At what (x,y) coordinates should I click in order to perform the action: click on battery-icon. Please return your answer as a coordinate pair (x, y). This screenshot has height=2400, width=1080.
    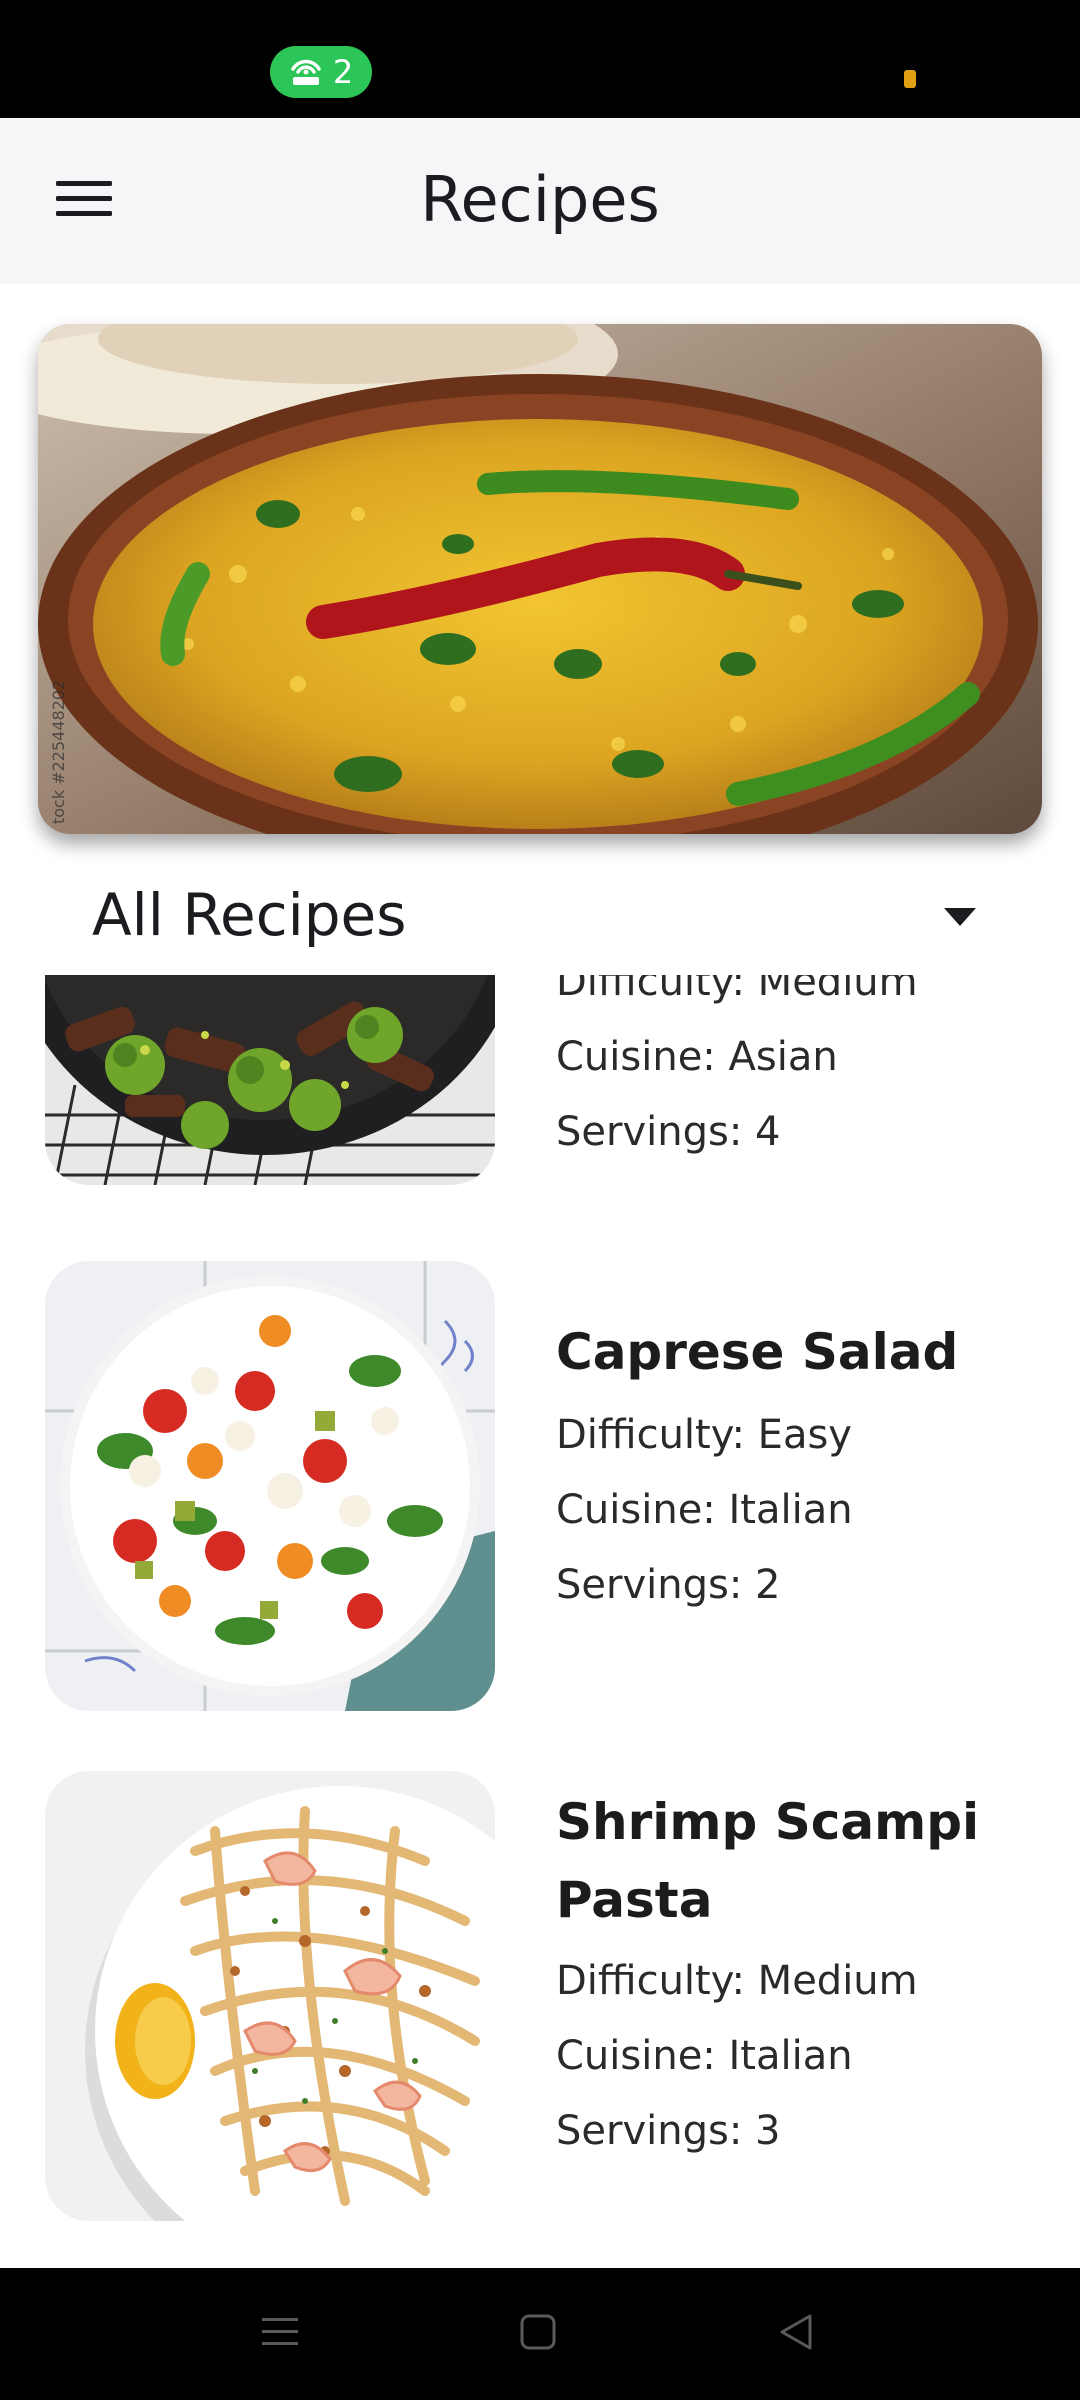
    Looking at the image, I should click on (910, 79).